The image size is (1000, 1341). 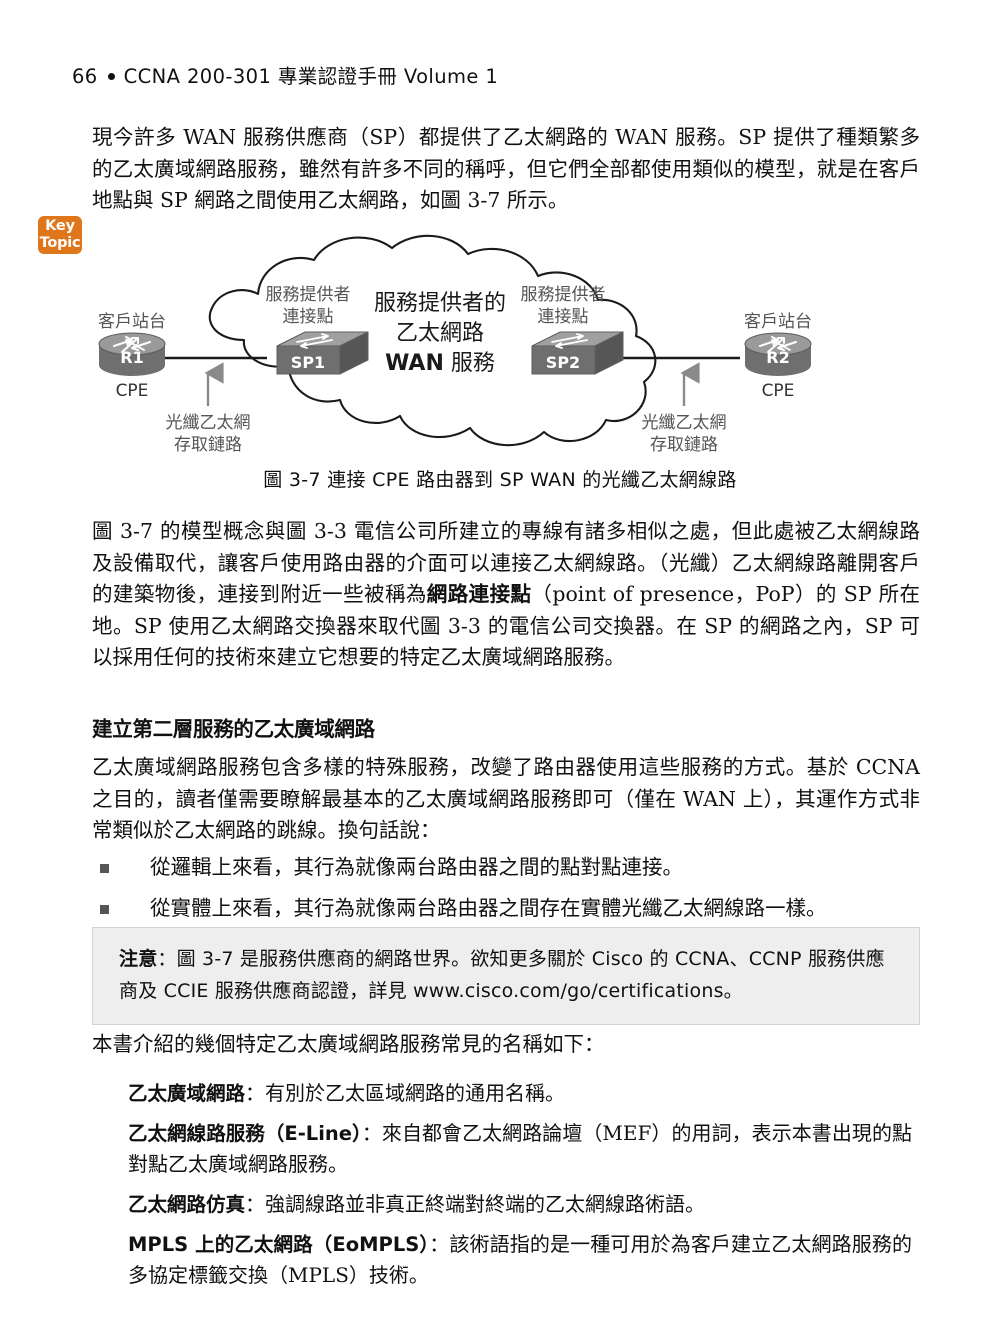 I want to click on cloud-text-line3: WAN 服務, so click(x=440, y=363).